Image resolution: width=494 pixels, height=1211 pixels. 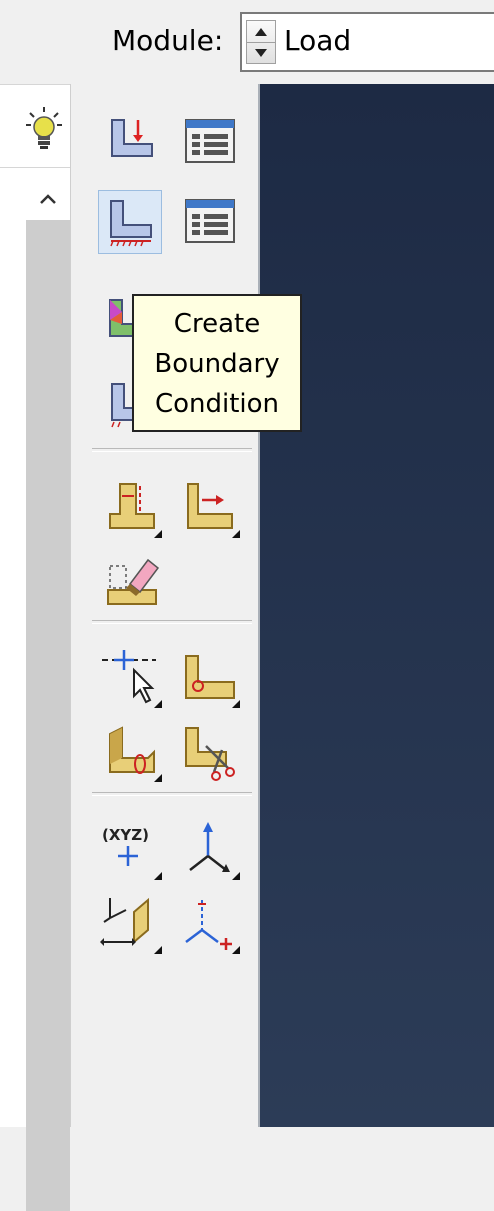 I want to click on cut-button, so click(x=210, y=752).